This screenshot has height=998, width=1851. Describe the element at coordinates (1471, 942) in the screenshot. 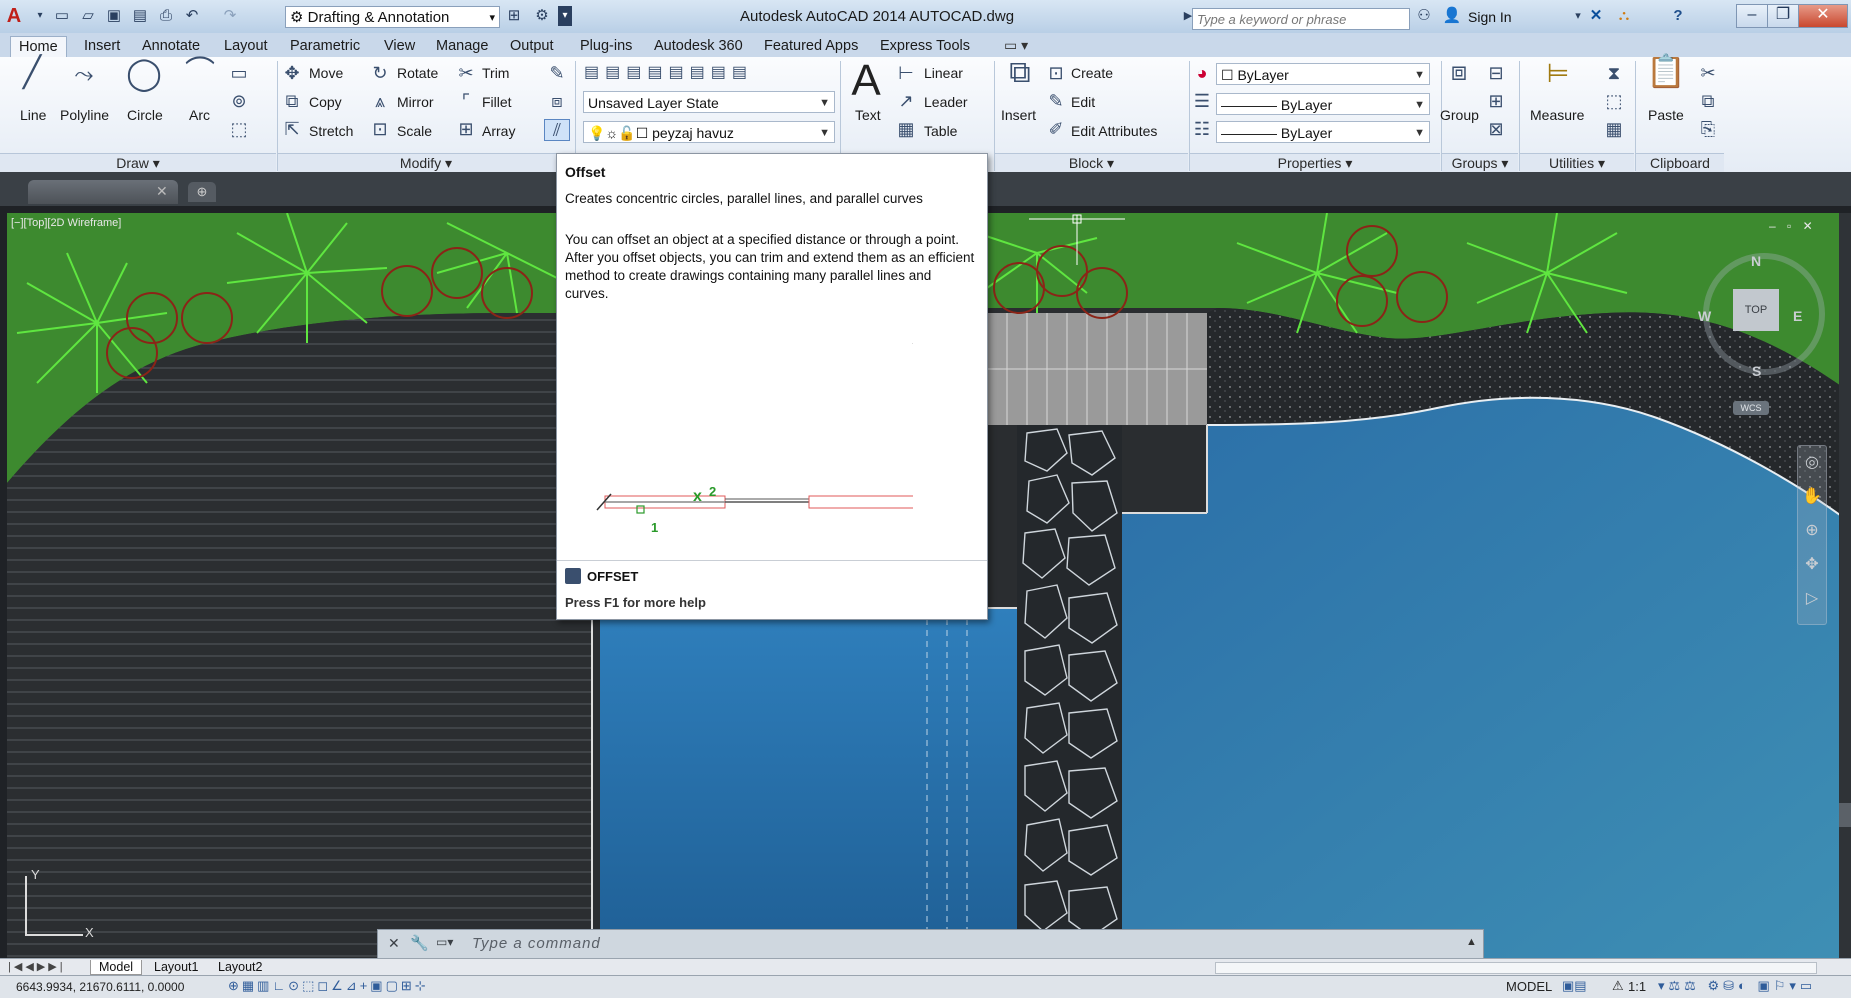

I see `command-history-icon: ▲` at that location.